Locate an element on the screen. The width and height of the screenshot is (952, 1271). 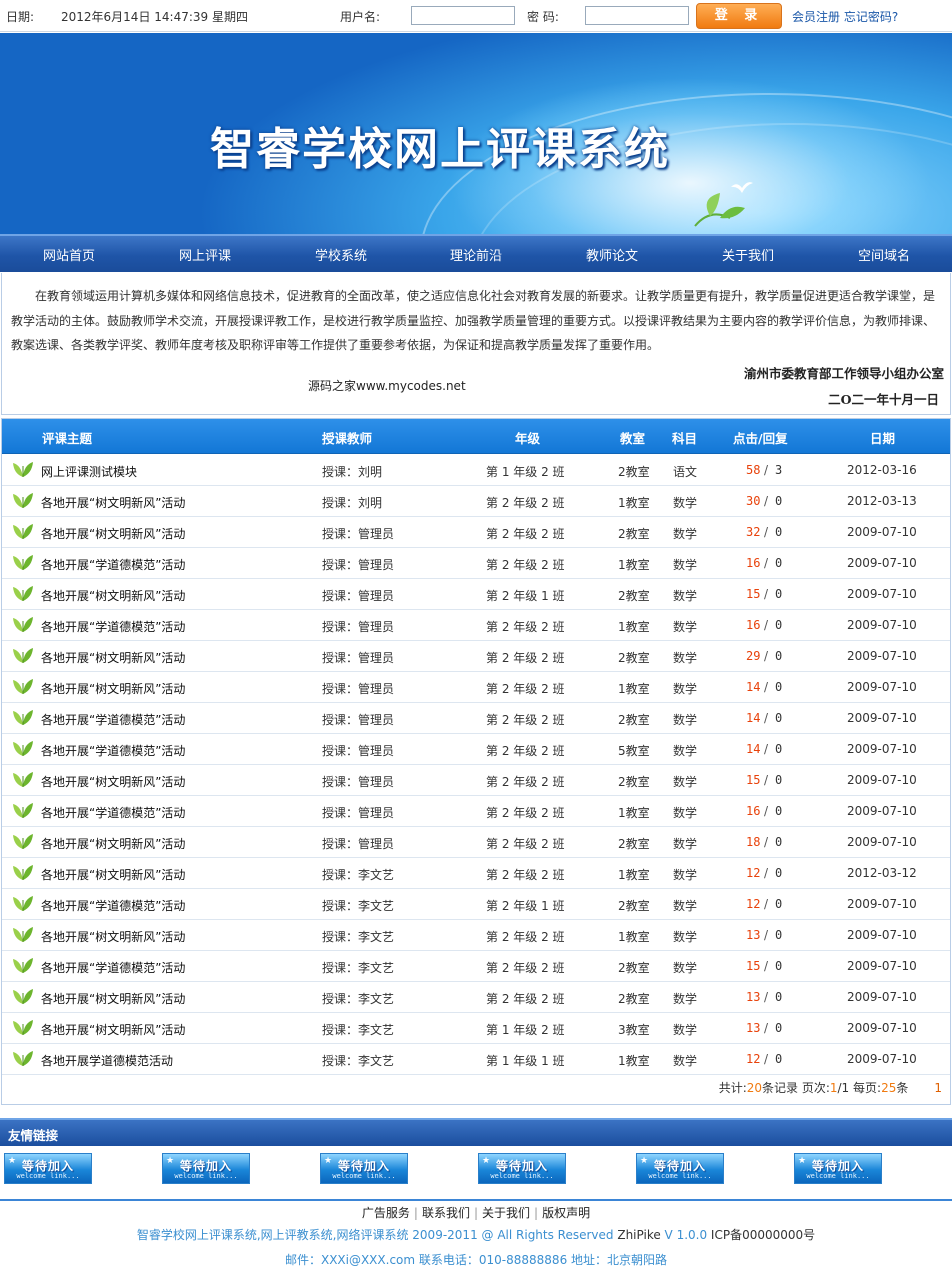
footer-link-contact: 联系我们 is located at coordinates (446, 1213).